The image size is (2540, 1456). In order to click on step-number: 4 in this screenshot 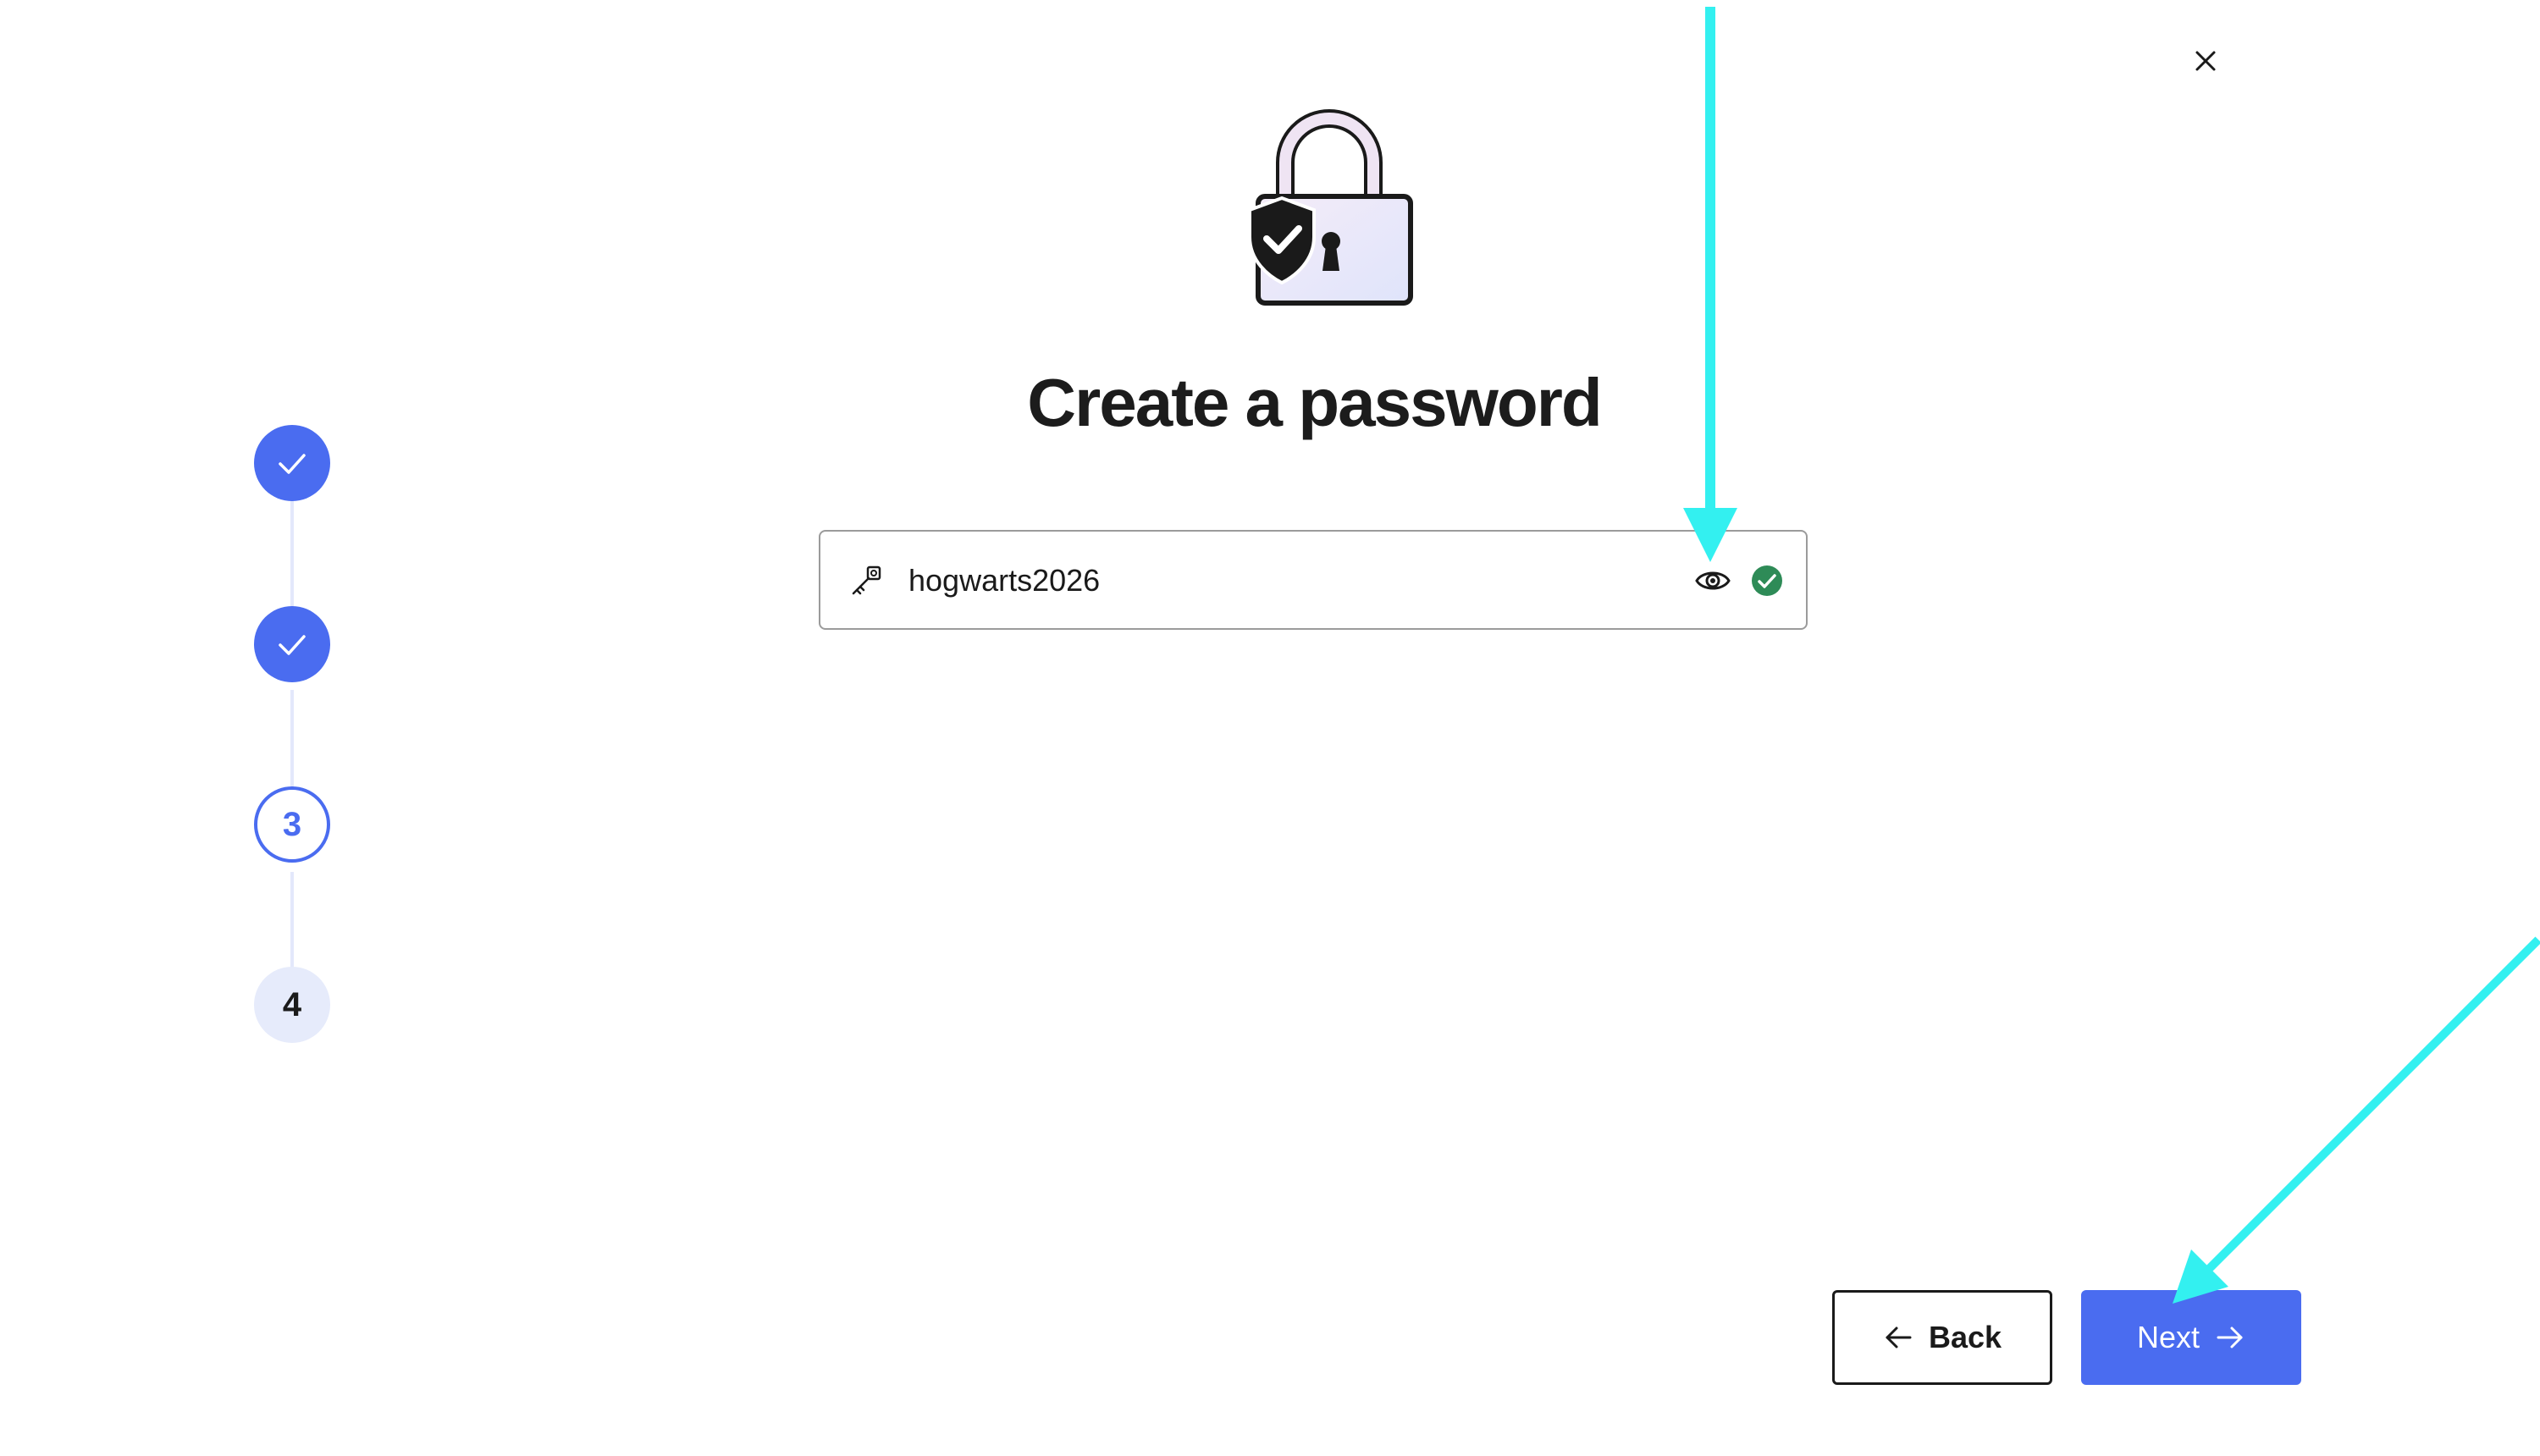, I will do `click(292, 1004)`.